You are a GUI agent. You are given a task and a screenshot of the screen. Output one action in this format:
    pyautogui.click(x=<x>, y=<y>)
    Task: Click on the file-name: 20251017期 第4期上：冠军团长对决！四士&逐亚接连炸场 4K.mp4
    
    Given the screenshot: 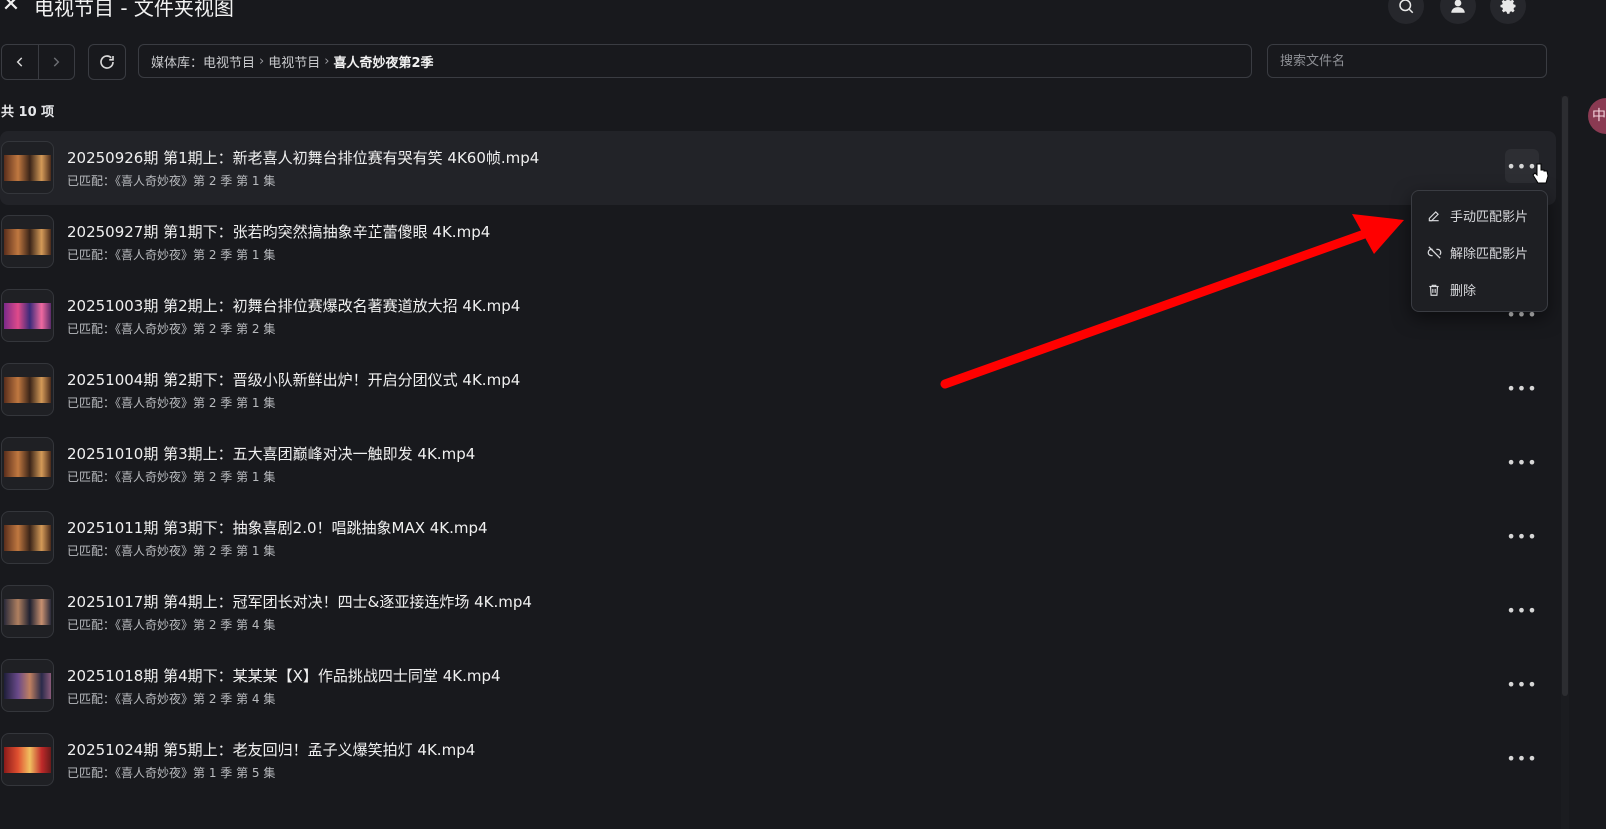 What is the action you would take?
    pyautogui.click(x=299, y=602)
    